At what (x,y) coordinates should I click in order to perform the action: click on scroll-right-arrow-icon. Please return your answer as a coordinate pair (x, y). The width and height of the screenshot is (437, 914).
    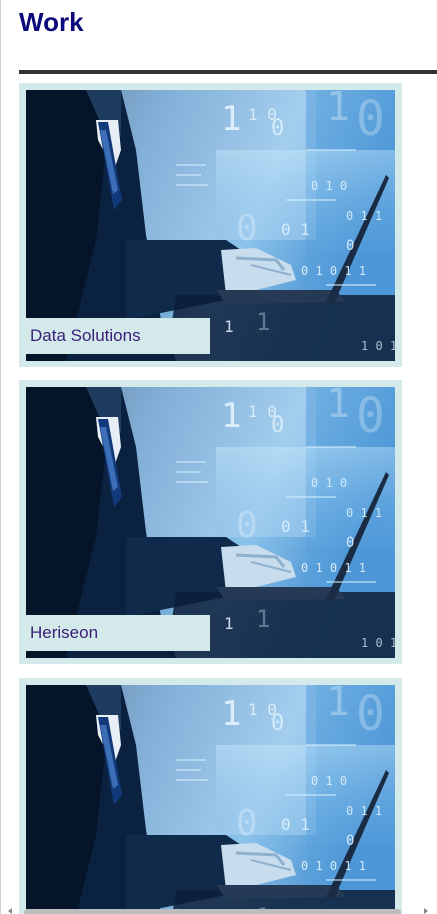
    Looking at the image, I should click on (426, 911).